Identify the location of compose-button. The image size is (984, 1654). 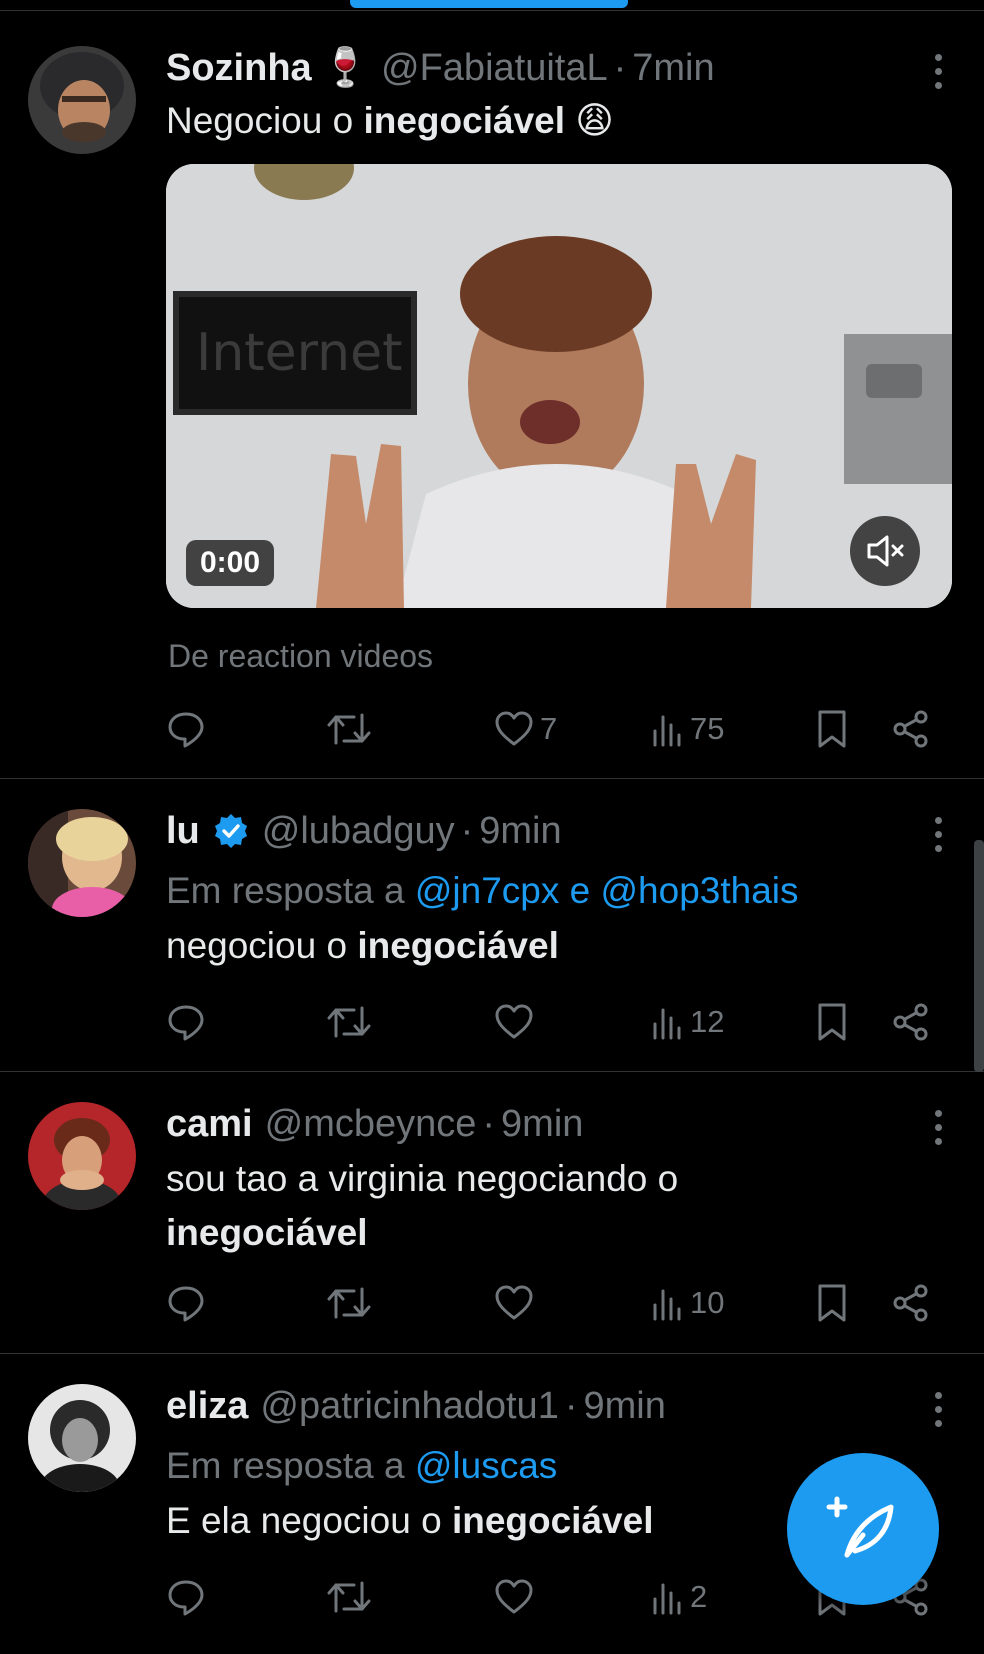
(863, 1529).